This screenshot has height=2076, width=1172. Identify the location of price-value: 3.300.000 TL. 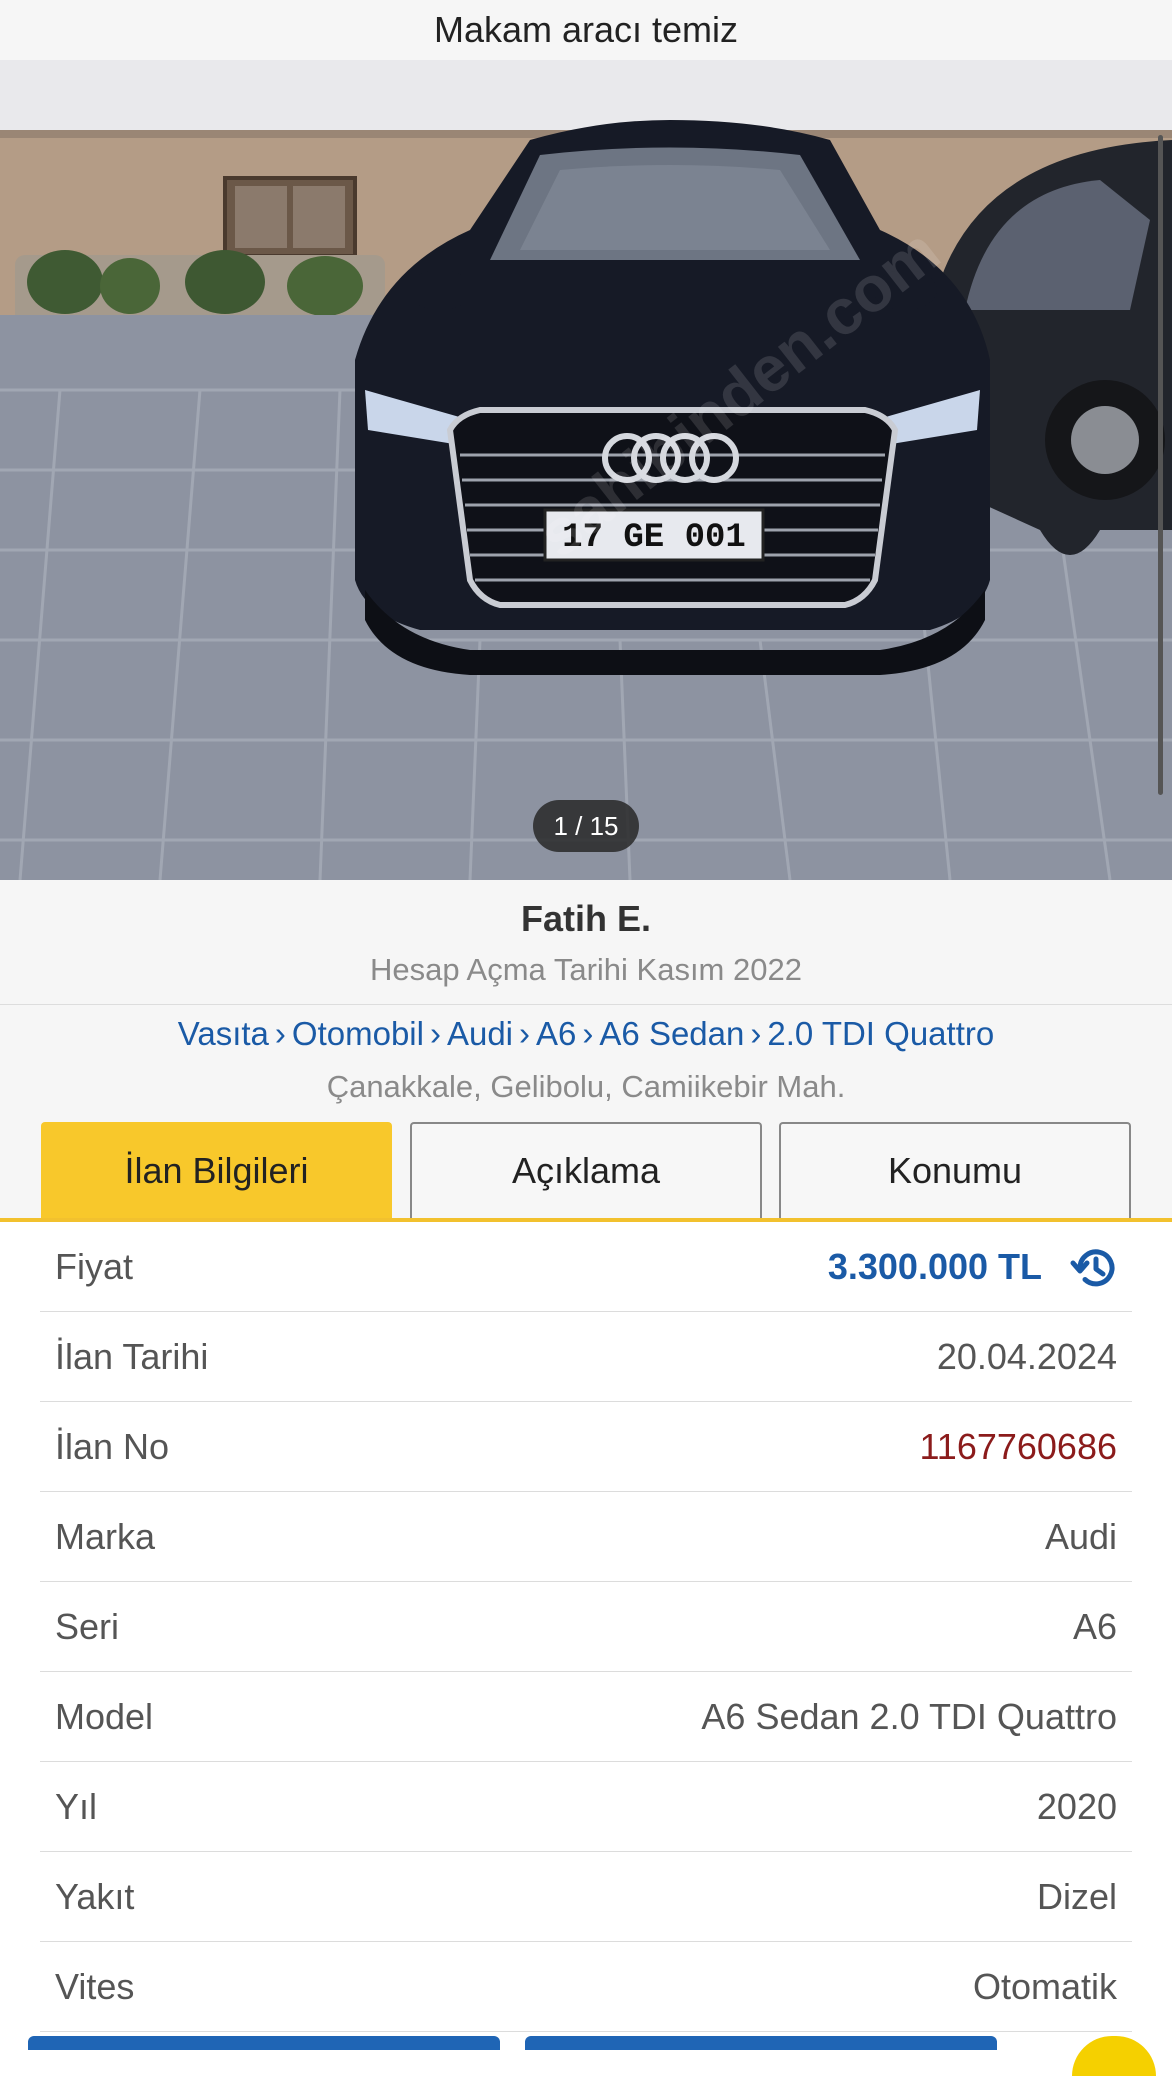
(934, 1266).